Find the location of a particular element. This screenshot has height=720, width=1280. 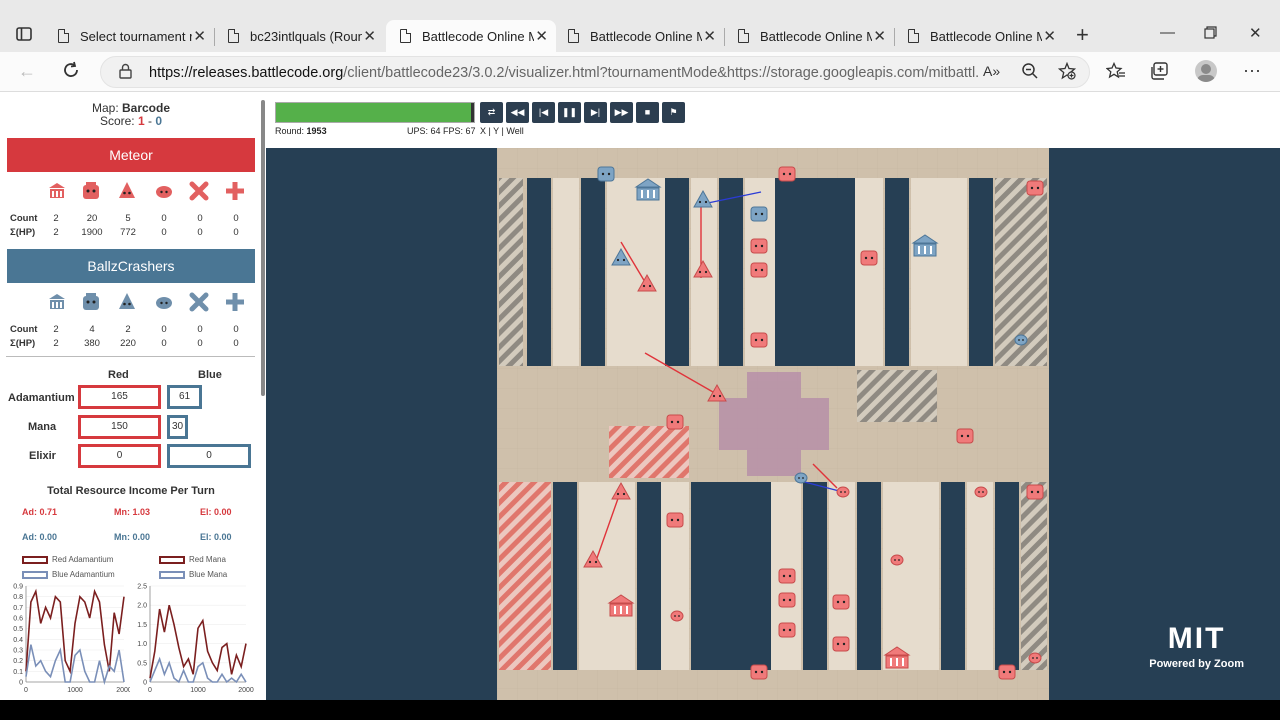

swap-teams-button: ⇄ is located at coordinates (491, 112).